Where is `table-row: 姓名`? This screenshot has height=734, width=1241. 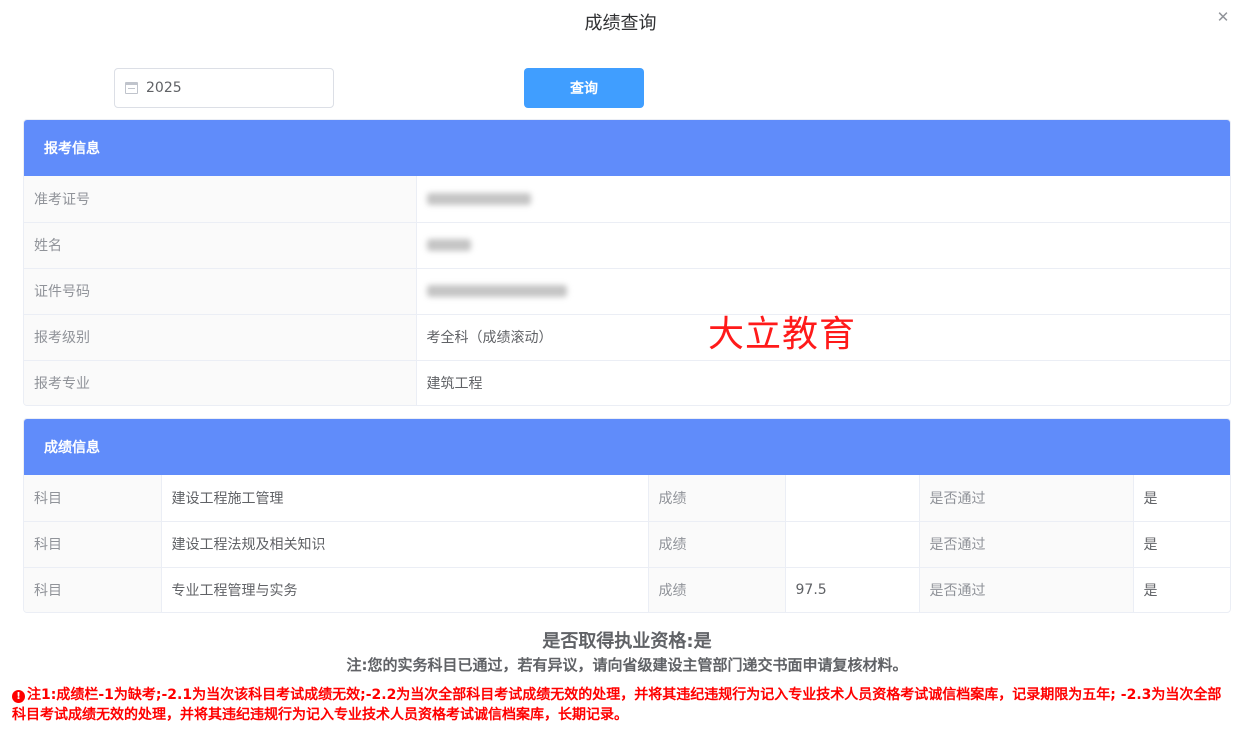 table-row: 姓名 is located at coordinates (627, 245).